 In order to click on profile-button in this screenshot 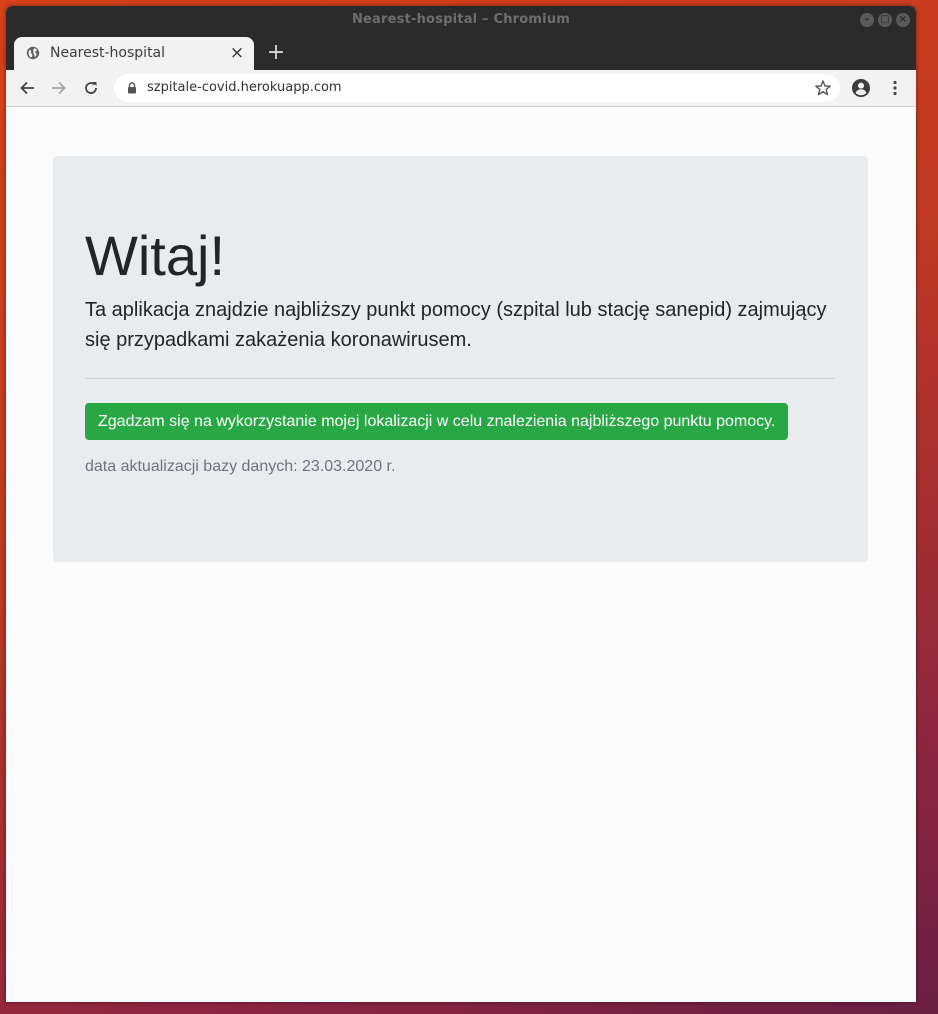, I will do `click(861, 88)`.